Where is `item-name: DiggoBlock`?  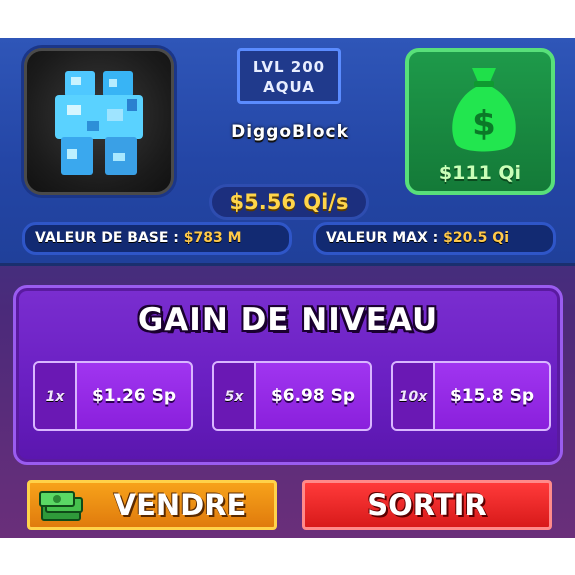
item-name: DiggoBlock is located at coordinates (290, 132).